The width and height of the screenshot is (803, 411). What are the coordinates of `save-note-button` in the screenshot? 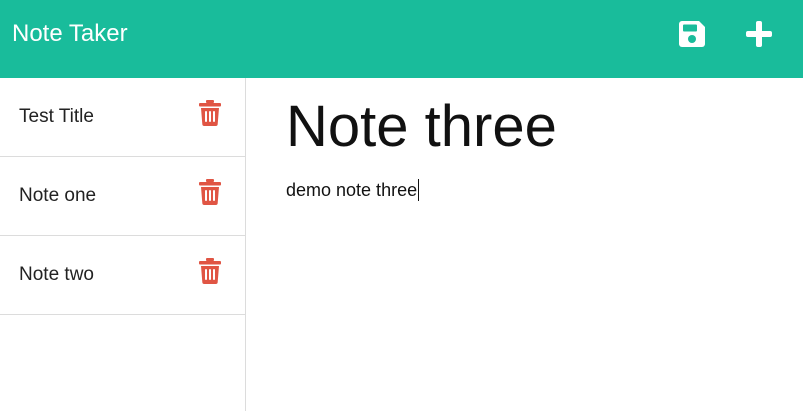 It's located at (692, 34).